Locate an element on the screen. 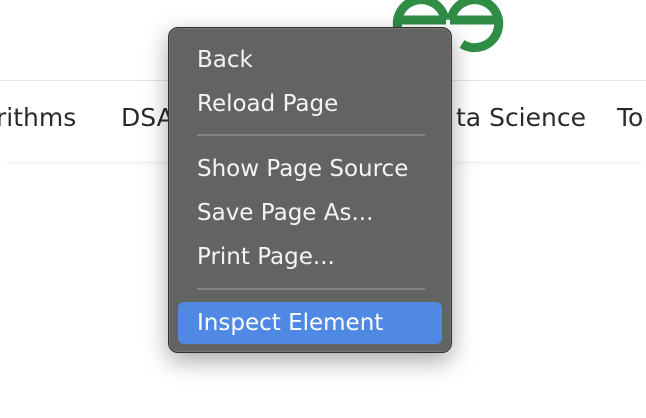 This screenshot has height=418, width=646. nav-item-tutorials: To is located at coordinates (630, 118).